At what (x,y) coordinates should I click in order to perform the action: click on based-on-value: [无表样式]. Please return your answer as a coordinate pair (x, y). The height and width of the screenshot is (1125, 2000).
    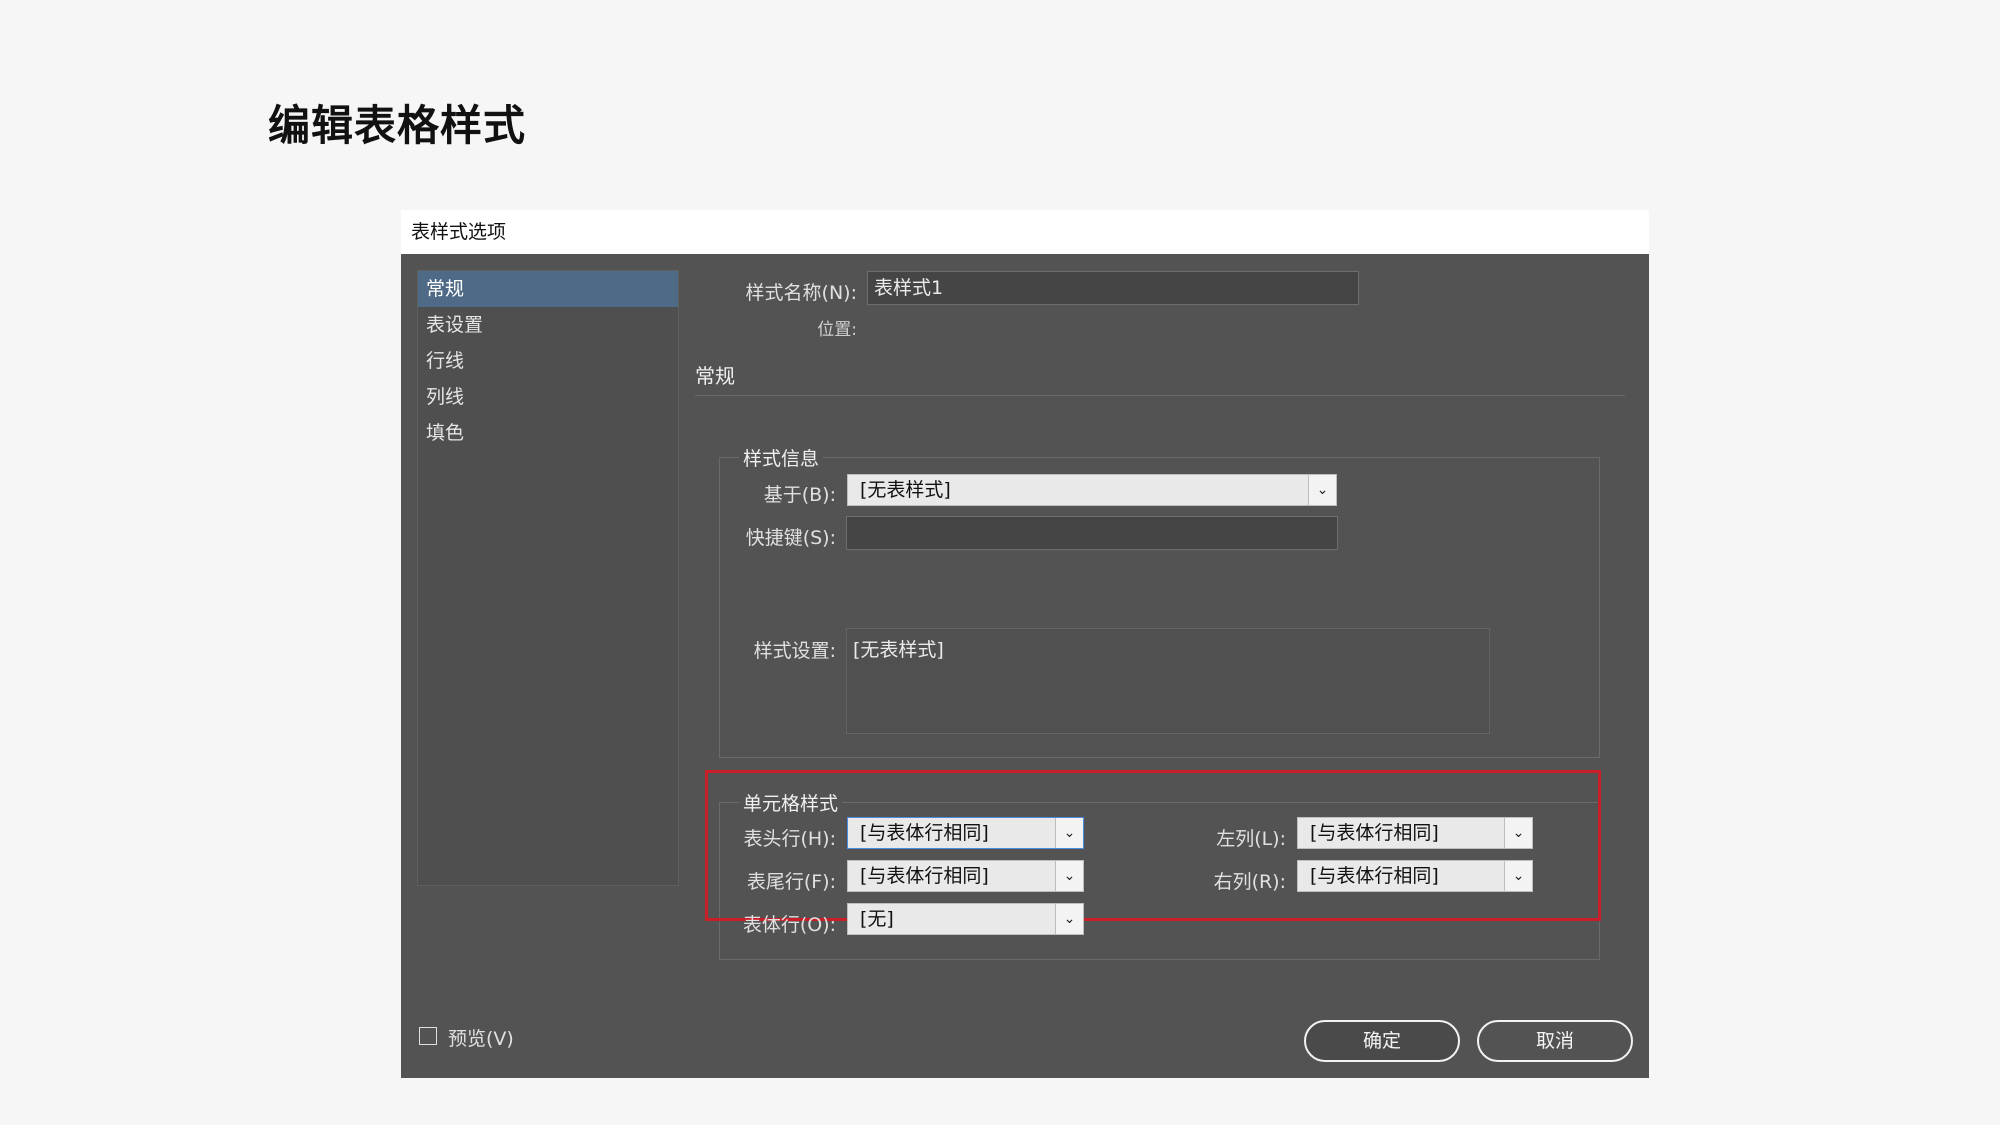
    Looking at the image, I should click on (905, 490).